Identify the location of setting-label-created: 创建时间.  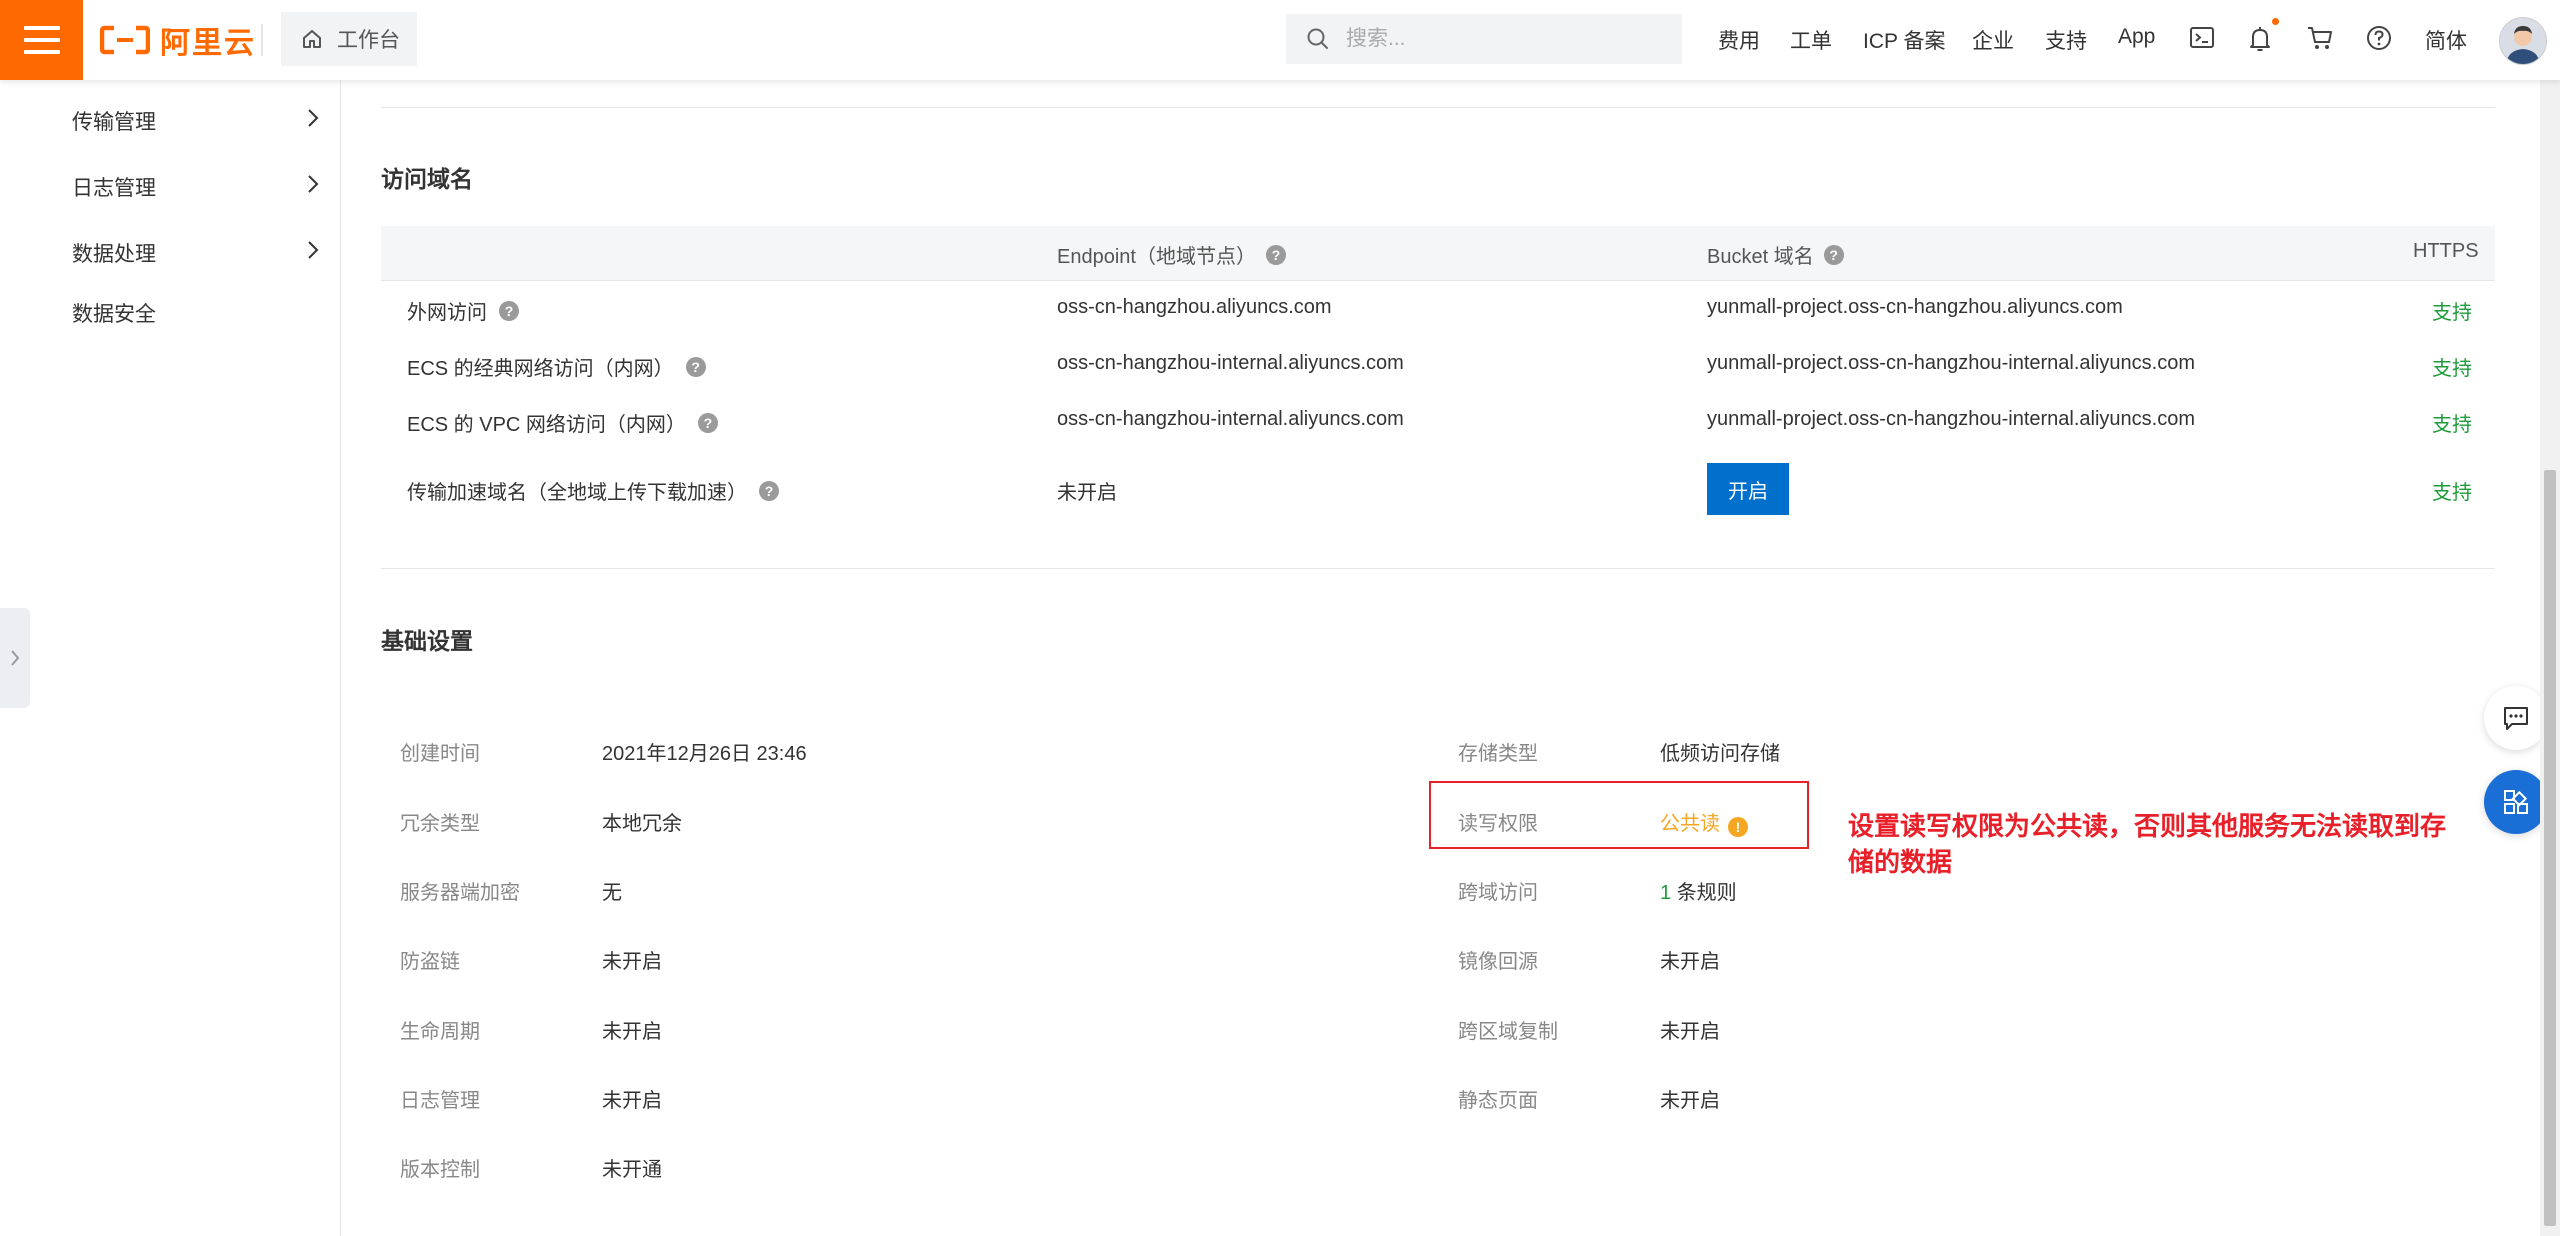
(440, 754).